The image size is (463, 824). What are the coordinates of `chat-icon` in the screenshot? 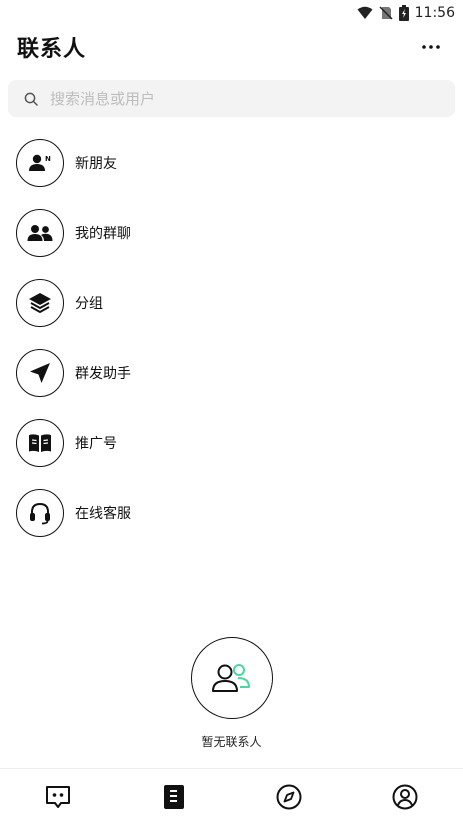 It's located at (57, 796).